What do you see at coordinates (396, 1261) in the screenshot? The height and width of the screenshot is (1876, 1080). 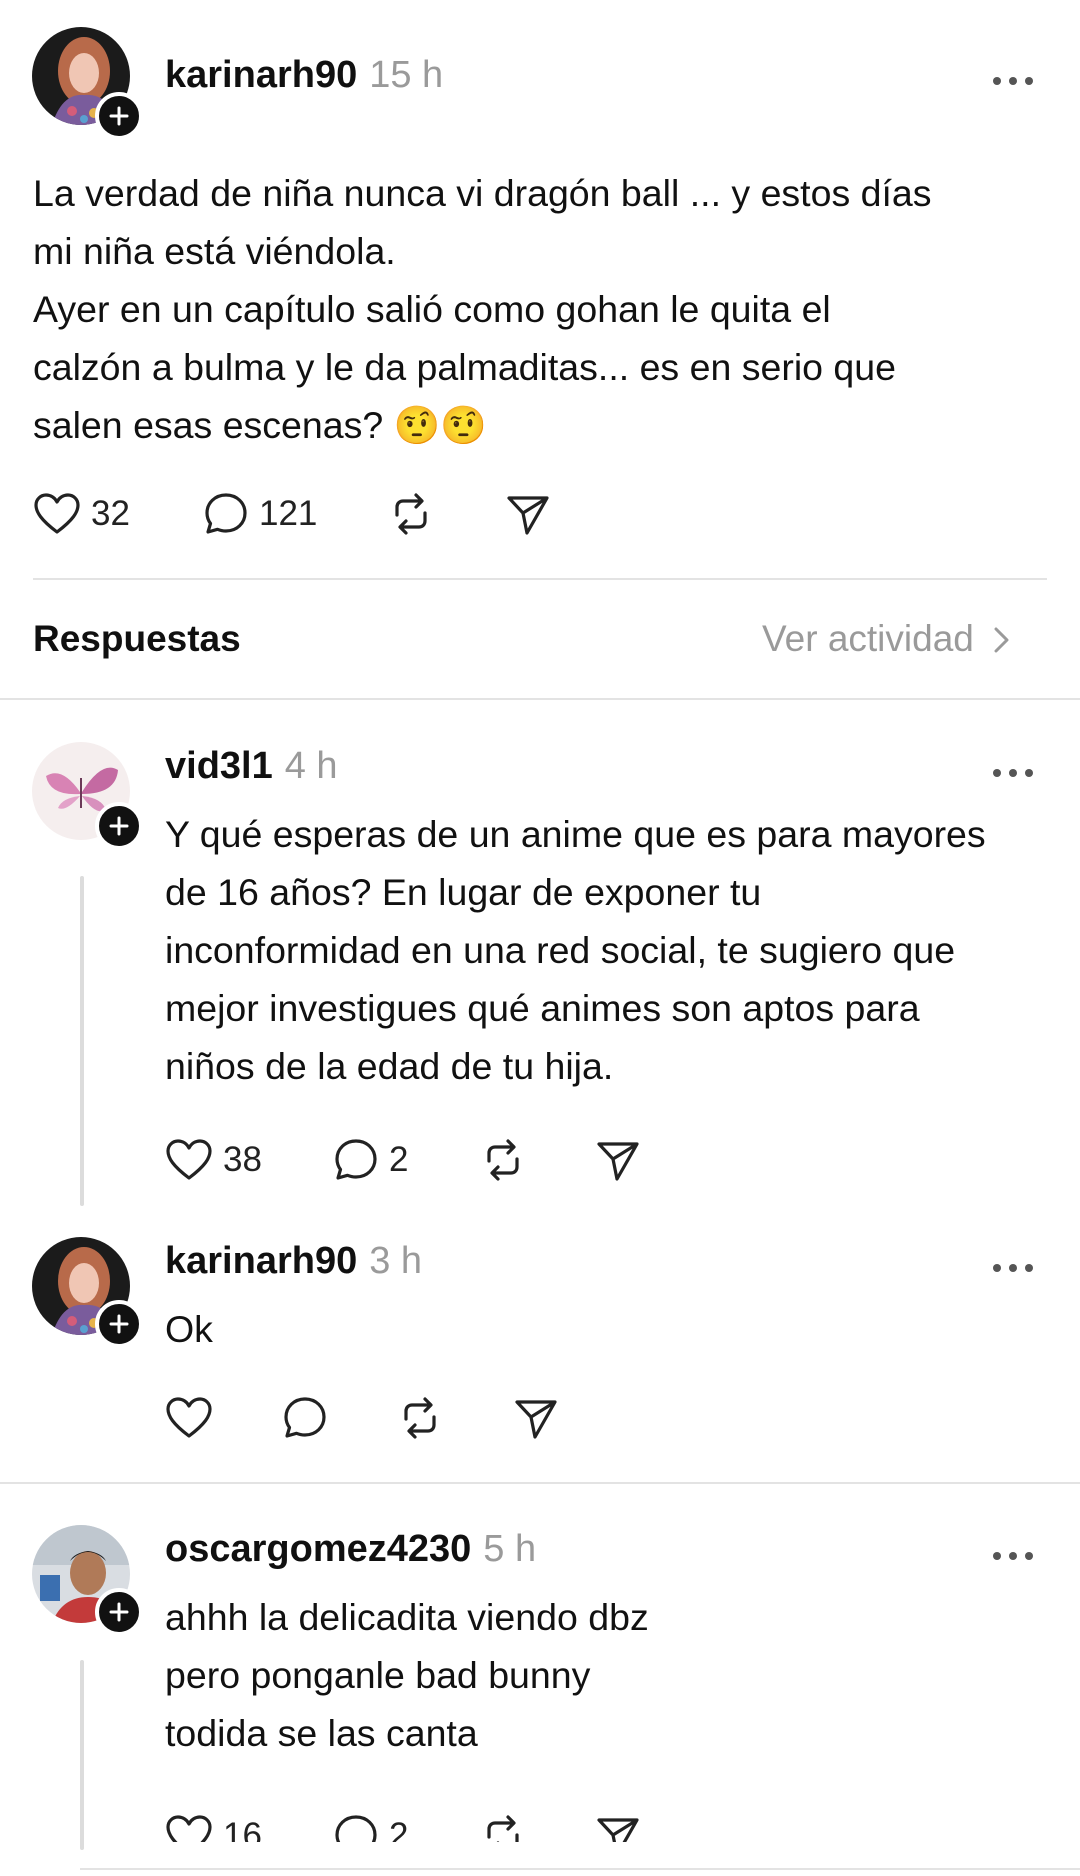 I see `reply-time: 3 h` at bounding box center [396, 1261].